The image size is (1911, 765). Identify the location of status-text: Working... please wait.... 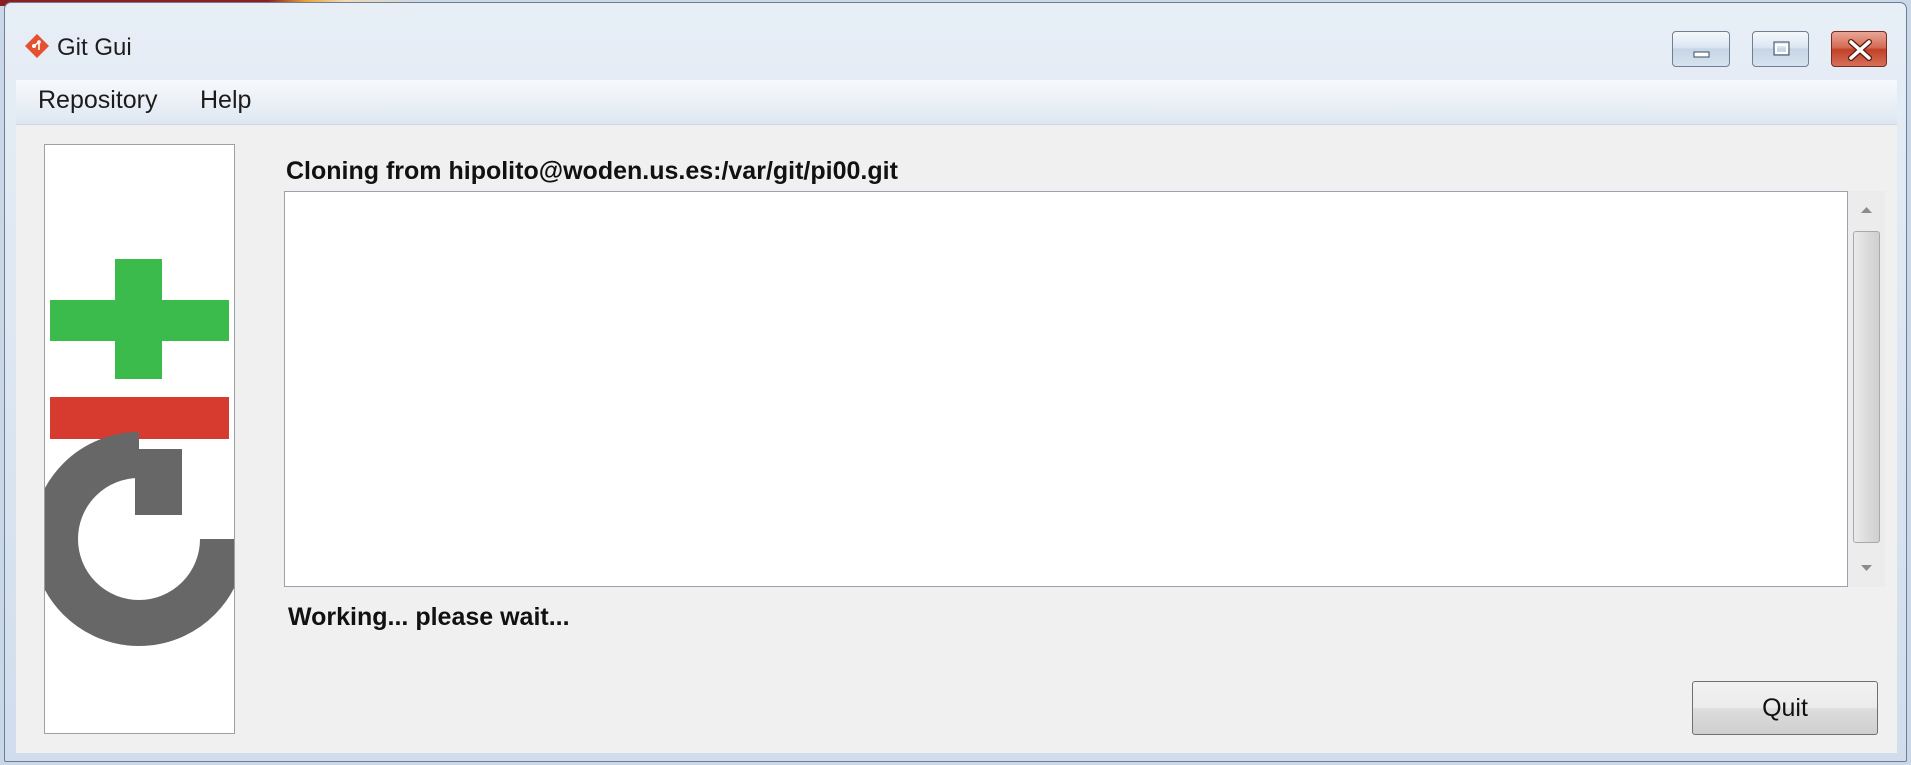
(429, 617).